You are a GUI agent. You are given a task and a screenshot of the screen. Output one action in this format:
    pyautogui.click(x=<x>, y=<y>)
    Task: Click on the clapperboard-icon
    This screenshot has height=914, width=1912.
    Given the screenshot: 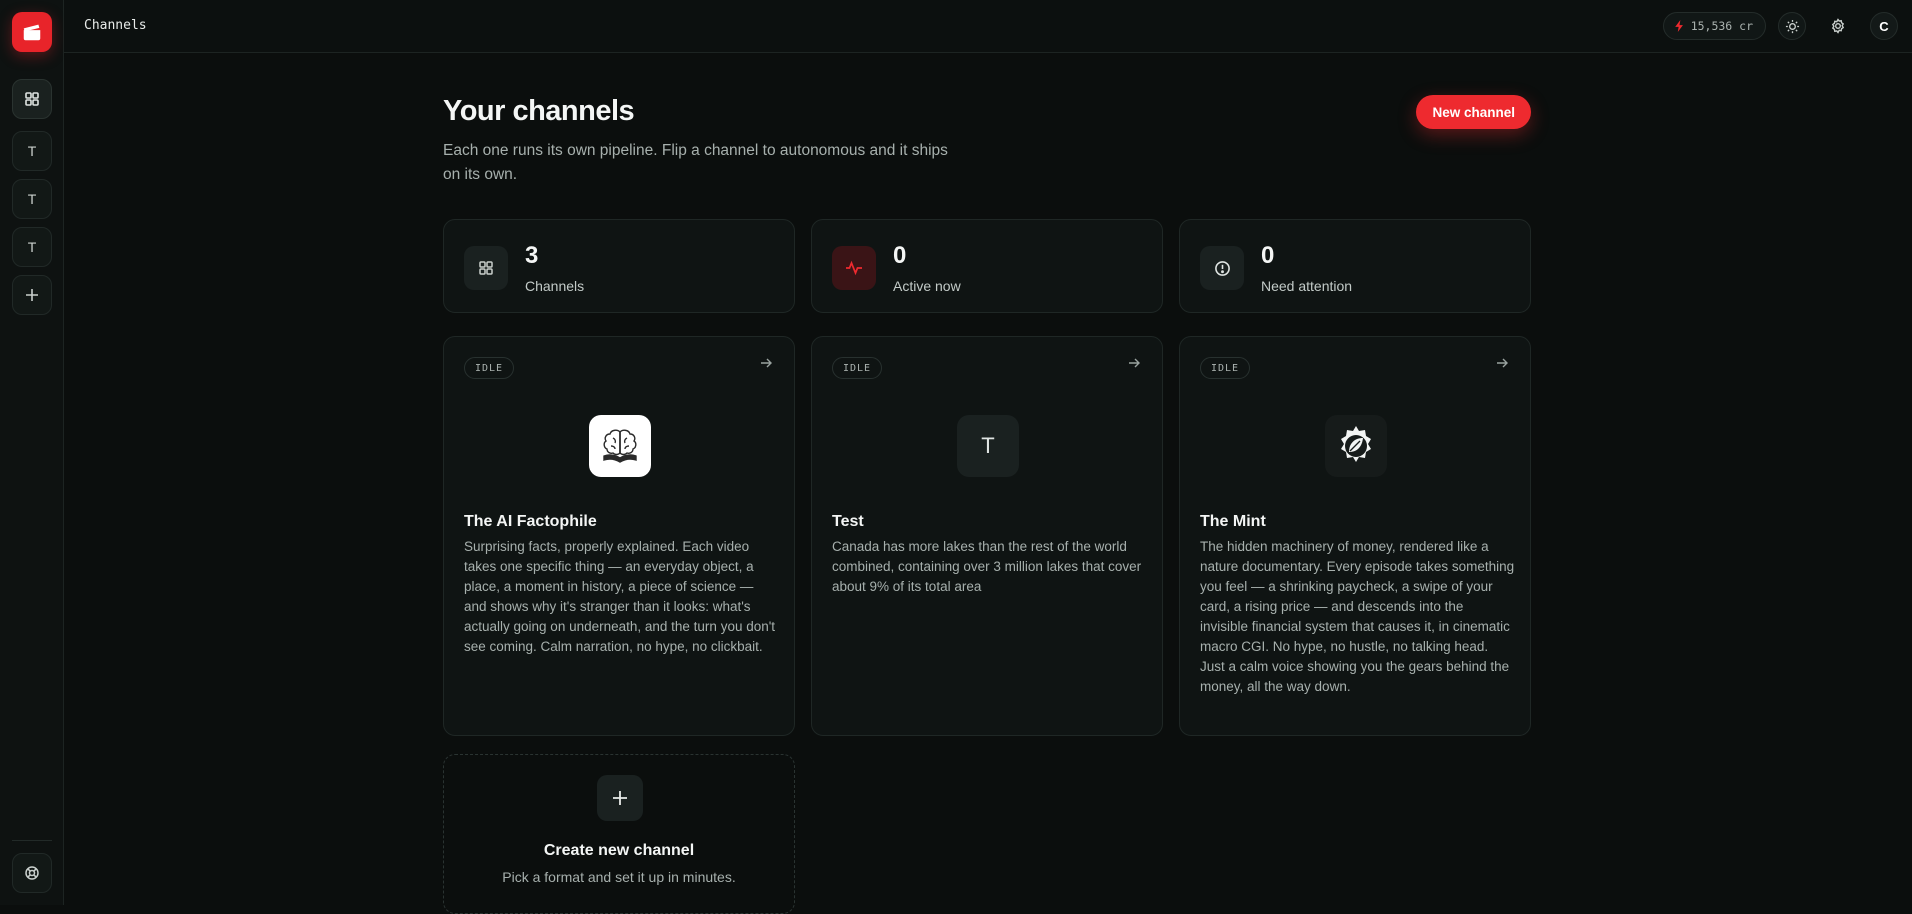 What is the action you would take?
    pyautogui.click(x=32, y=32)
    